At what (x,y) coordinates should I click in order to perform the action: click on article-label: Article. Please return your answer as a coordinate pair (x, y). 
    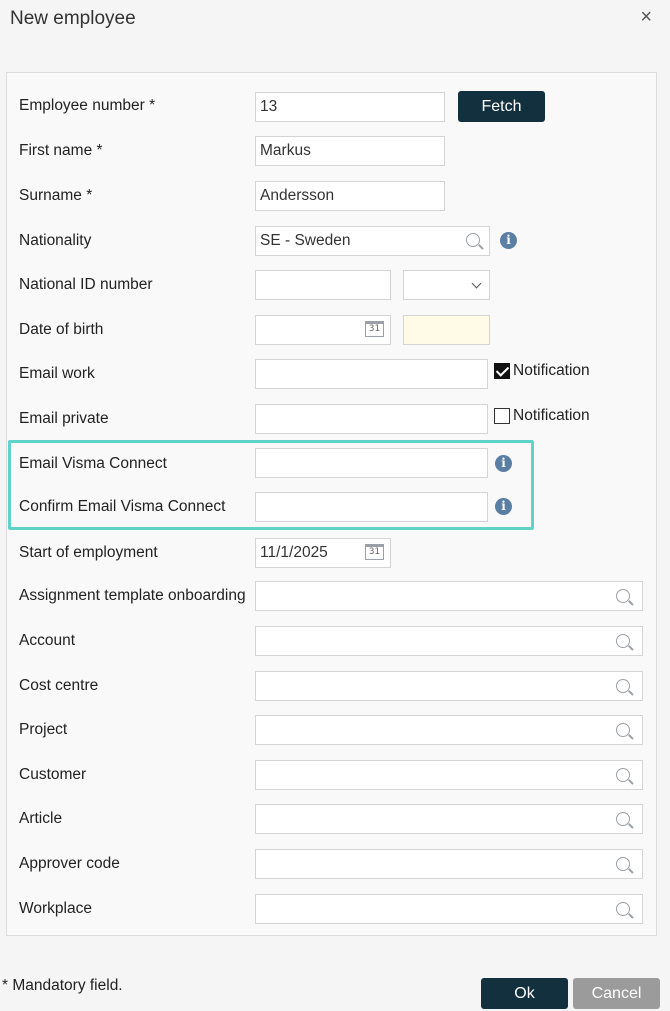
    Looking at the image, I should click on (41, 818).